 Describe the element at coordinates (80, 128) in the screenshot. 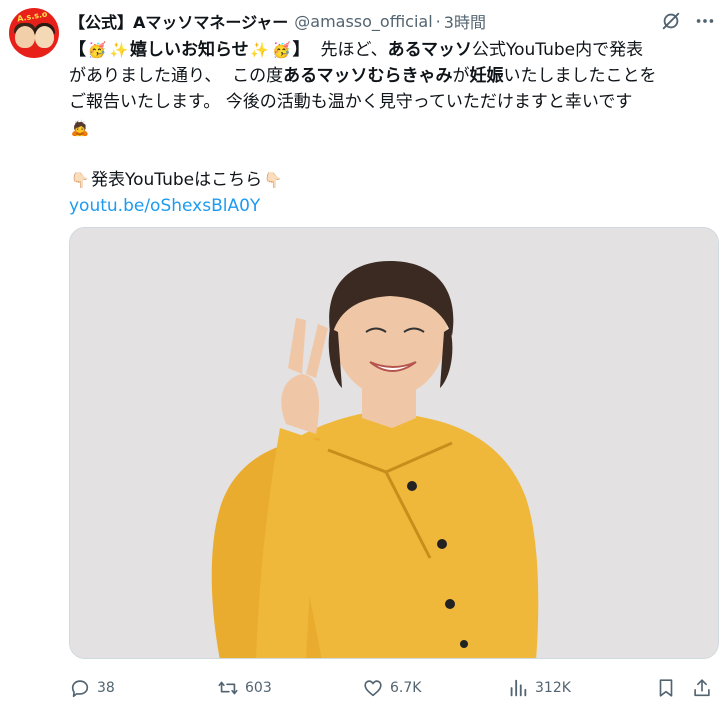

I see `bowing-person-emoji: 🙇` at that location.